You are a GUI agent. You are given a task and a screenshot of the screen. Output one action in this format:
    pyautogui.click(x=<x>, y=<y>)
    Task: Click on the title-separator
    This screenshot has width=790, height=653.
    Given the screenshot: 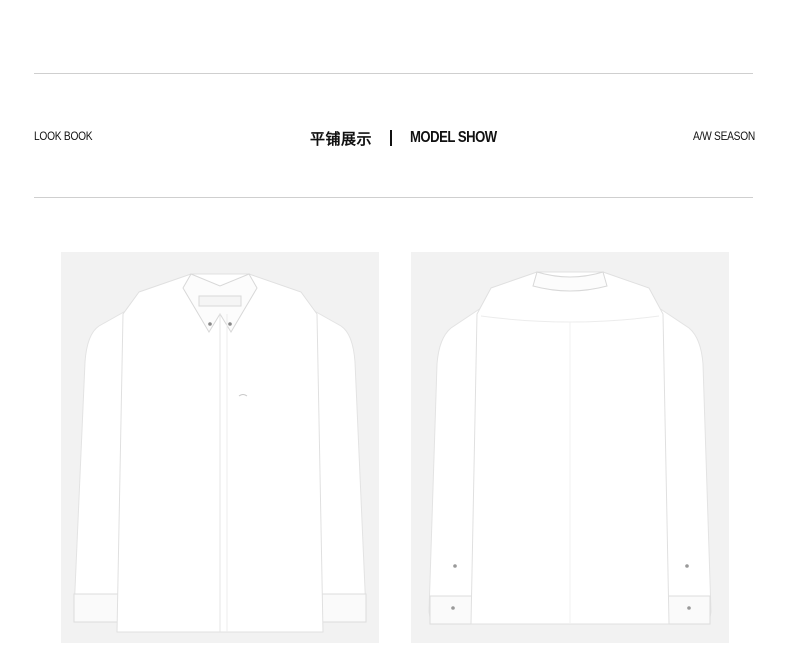 What is the action you would take?
    pyautogui.click(x=391, y=138)
    